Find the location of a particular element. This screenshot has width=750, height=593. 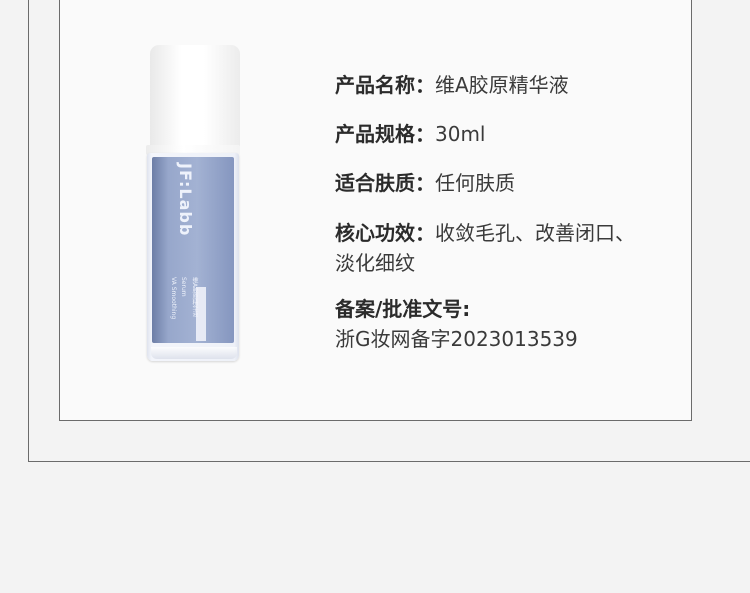

product-name-label: 产品名称： is located at coordinates (385, 85).